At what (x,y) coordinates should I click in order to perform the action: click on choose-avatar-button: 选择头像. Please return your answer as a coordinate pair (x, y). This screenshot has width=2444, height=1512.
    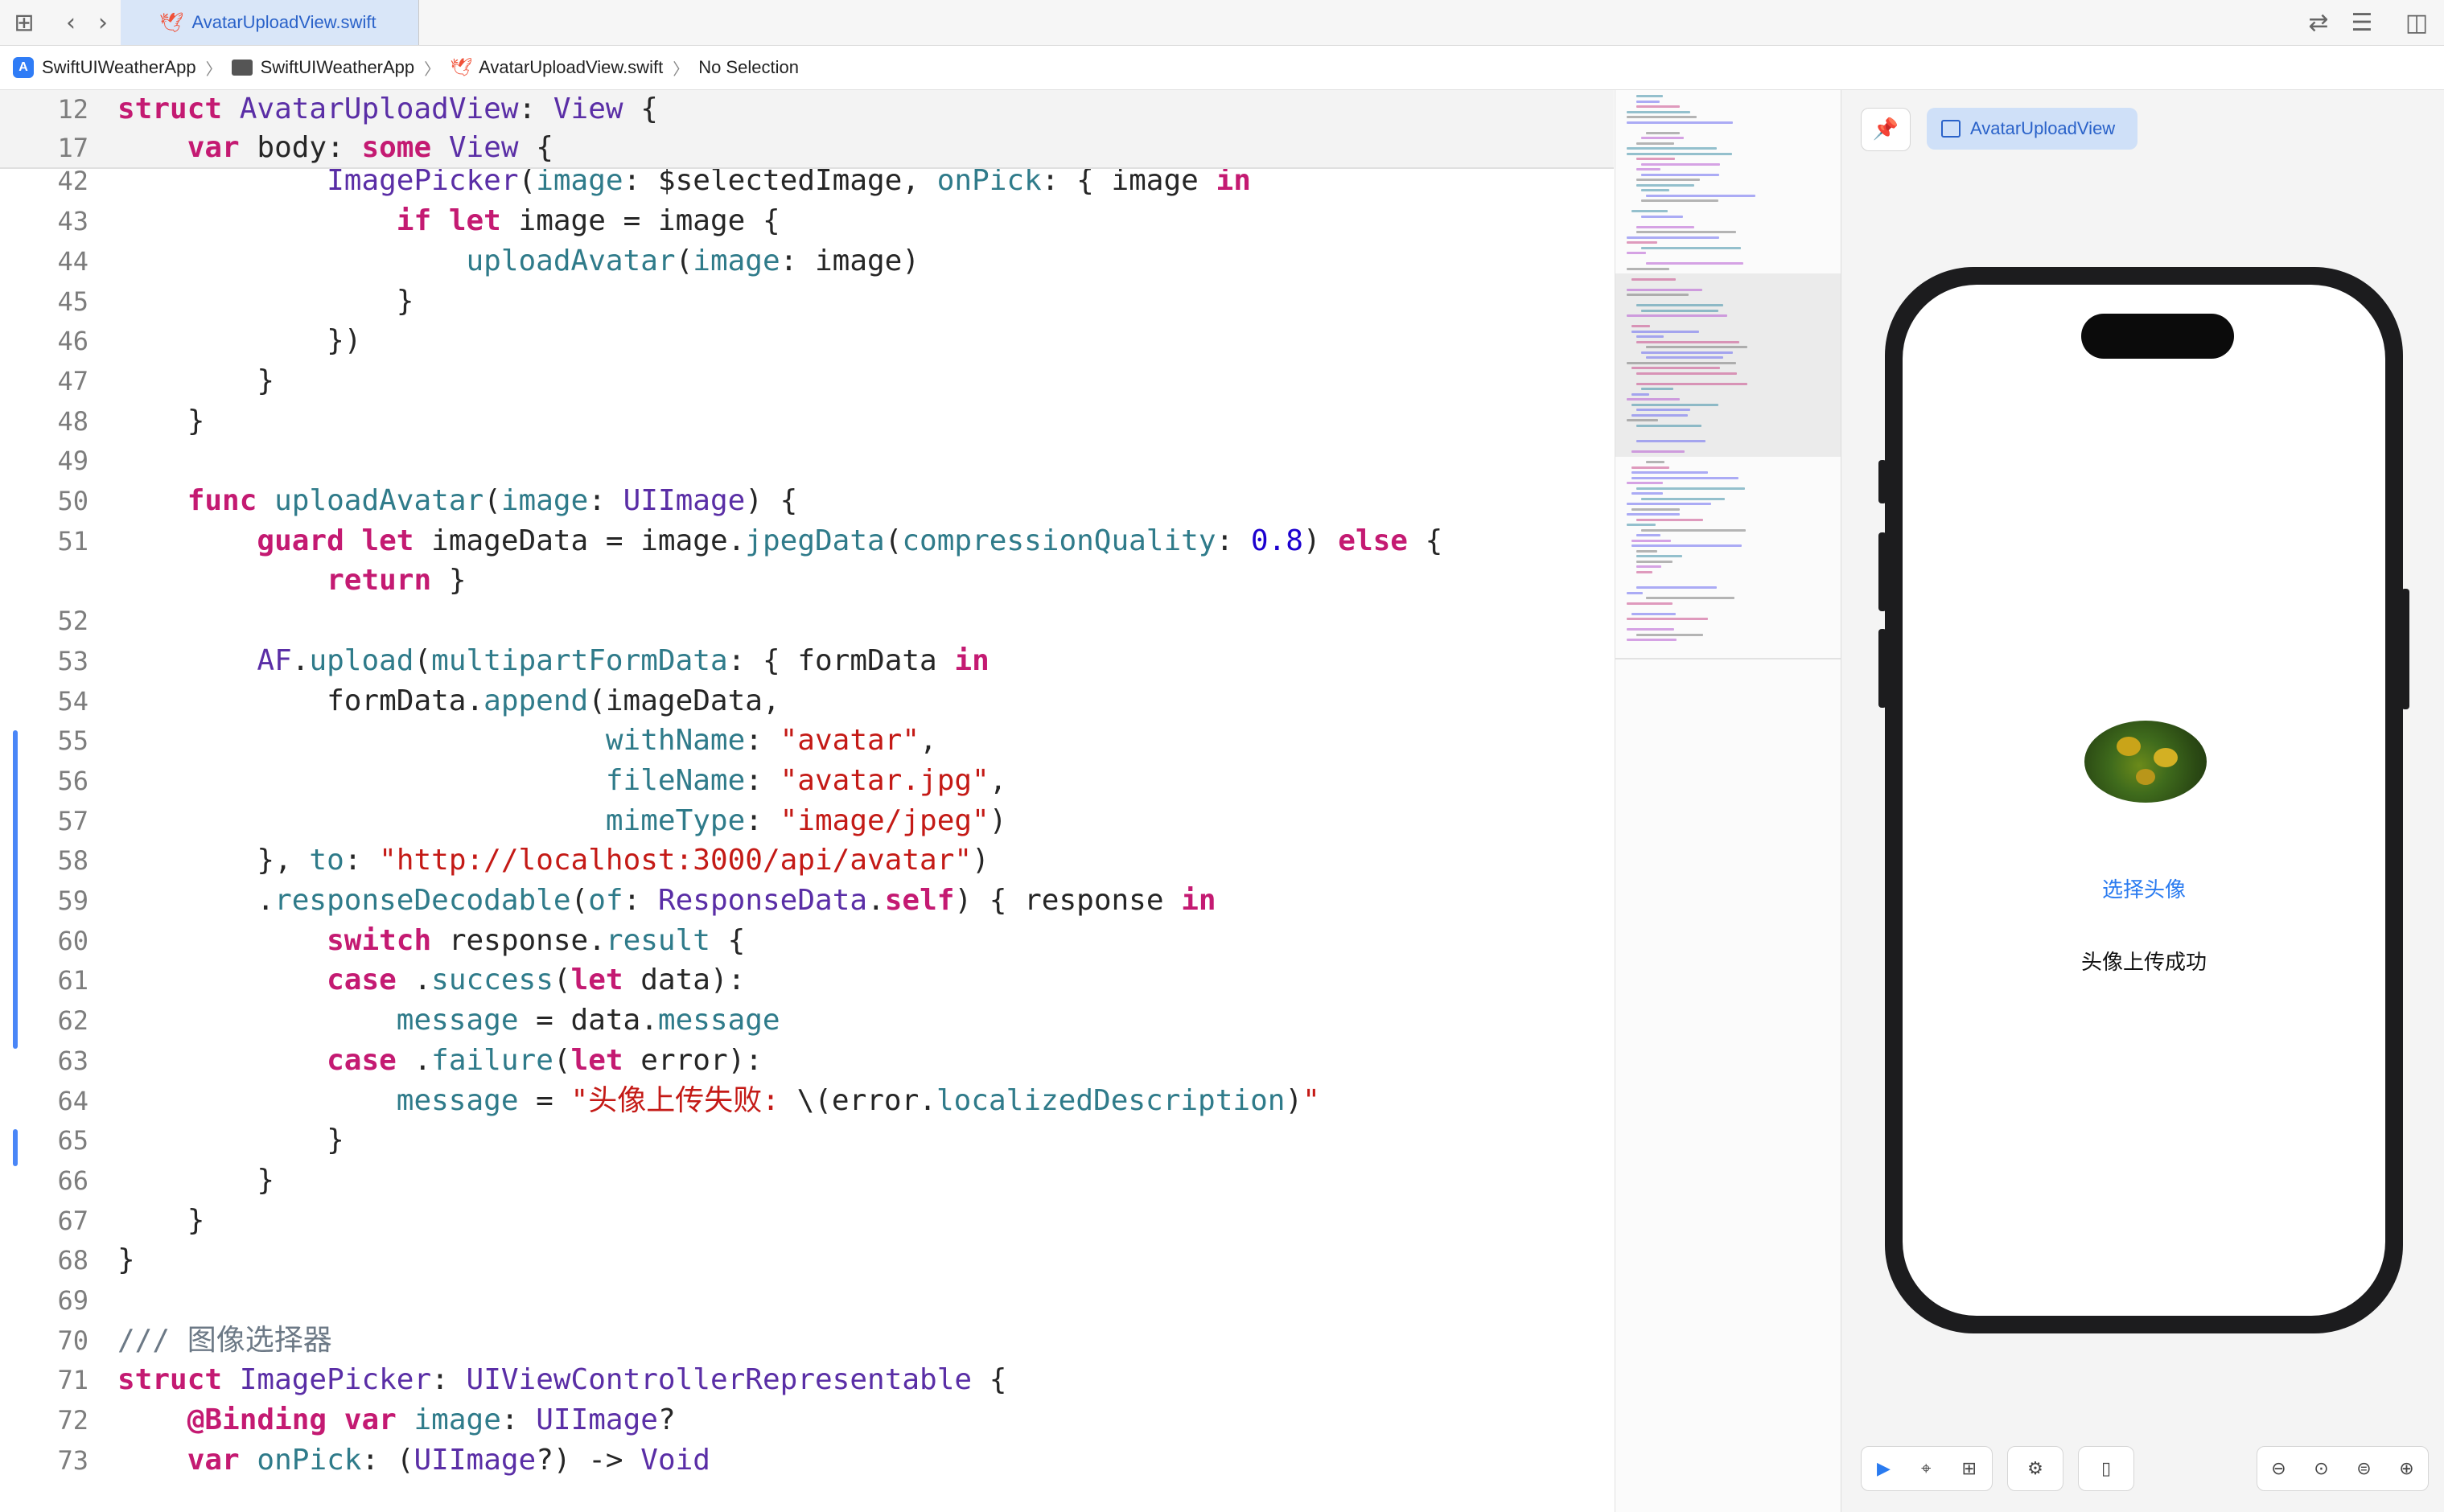
    Looking at the image, I should click on (2144, 888).